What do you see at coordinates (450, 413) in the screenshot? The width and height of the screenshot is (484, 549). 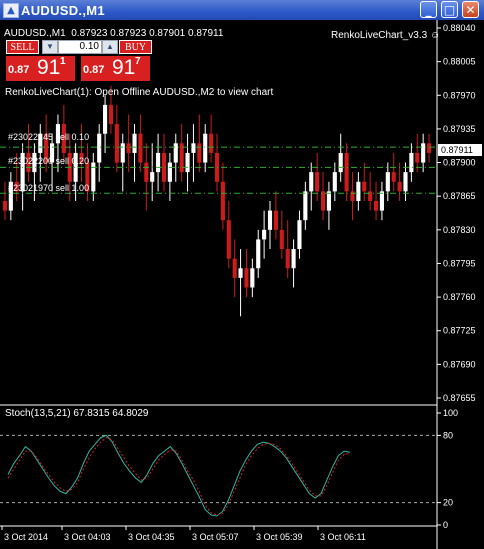 I see `stoch-tick-label: 100` at bounding box center [450, 413].